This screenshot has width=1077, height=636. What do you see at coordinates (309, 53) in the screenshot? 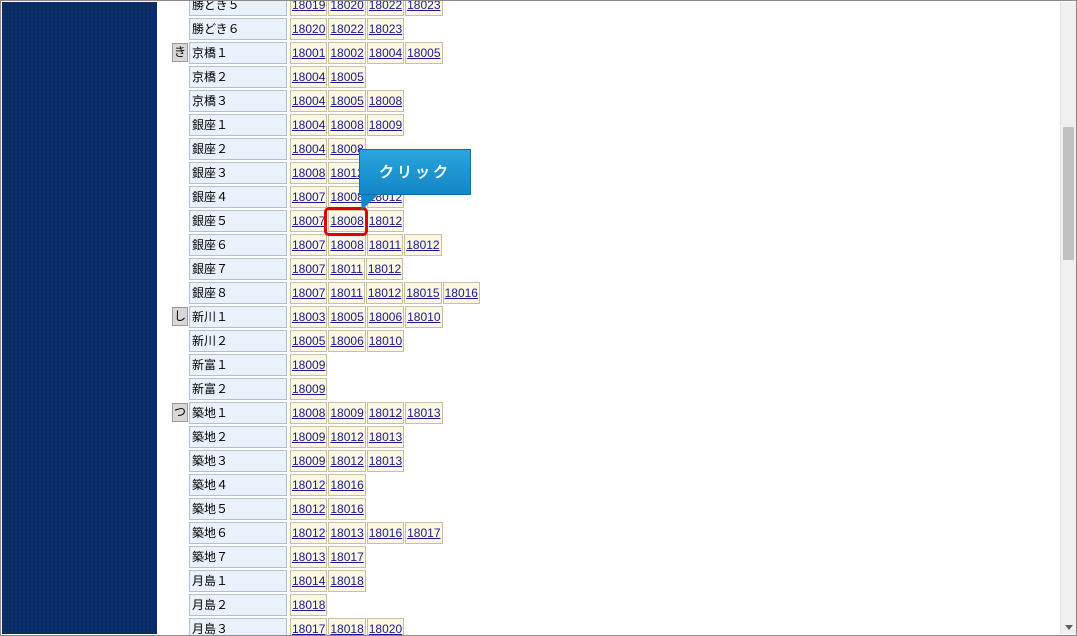
I see `code-link: 18001` at bounding box center [309, 53].